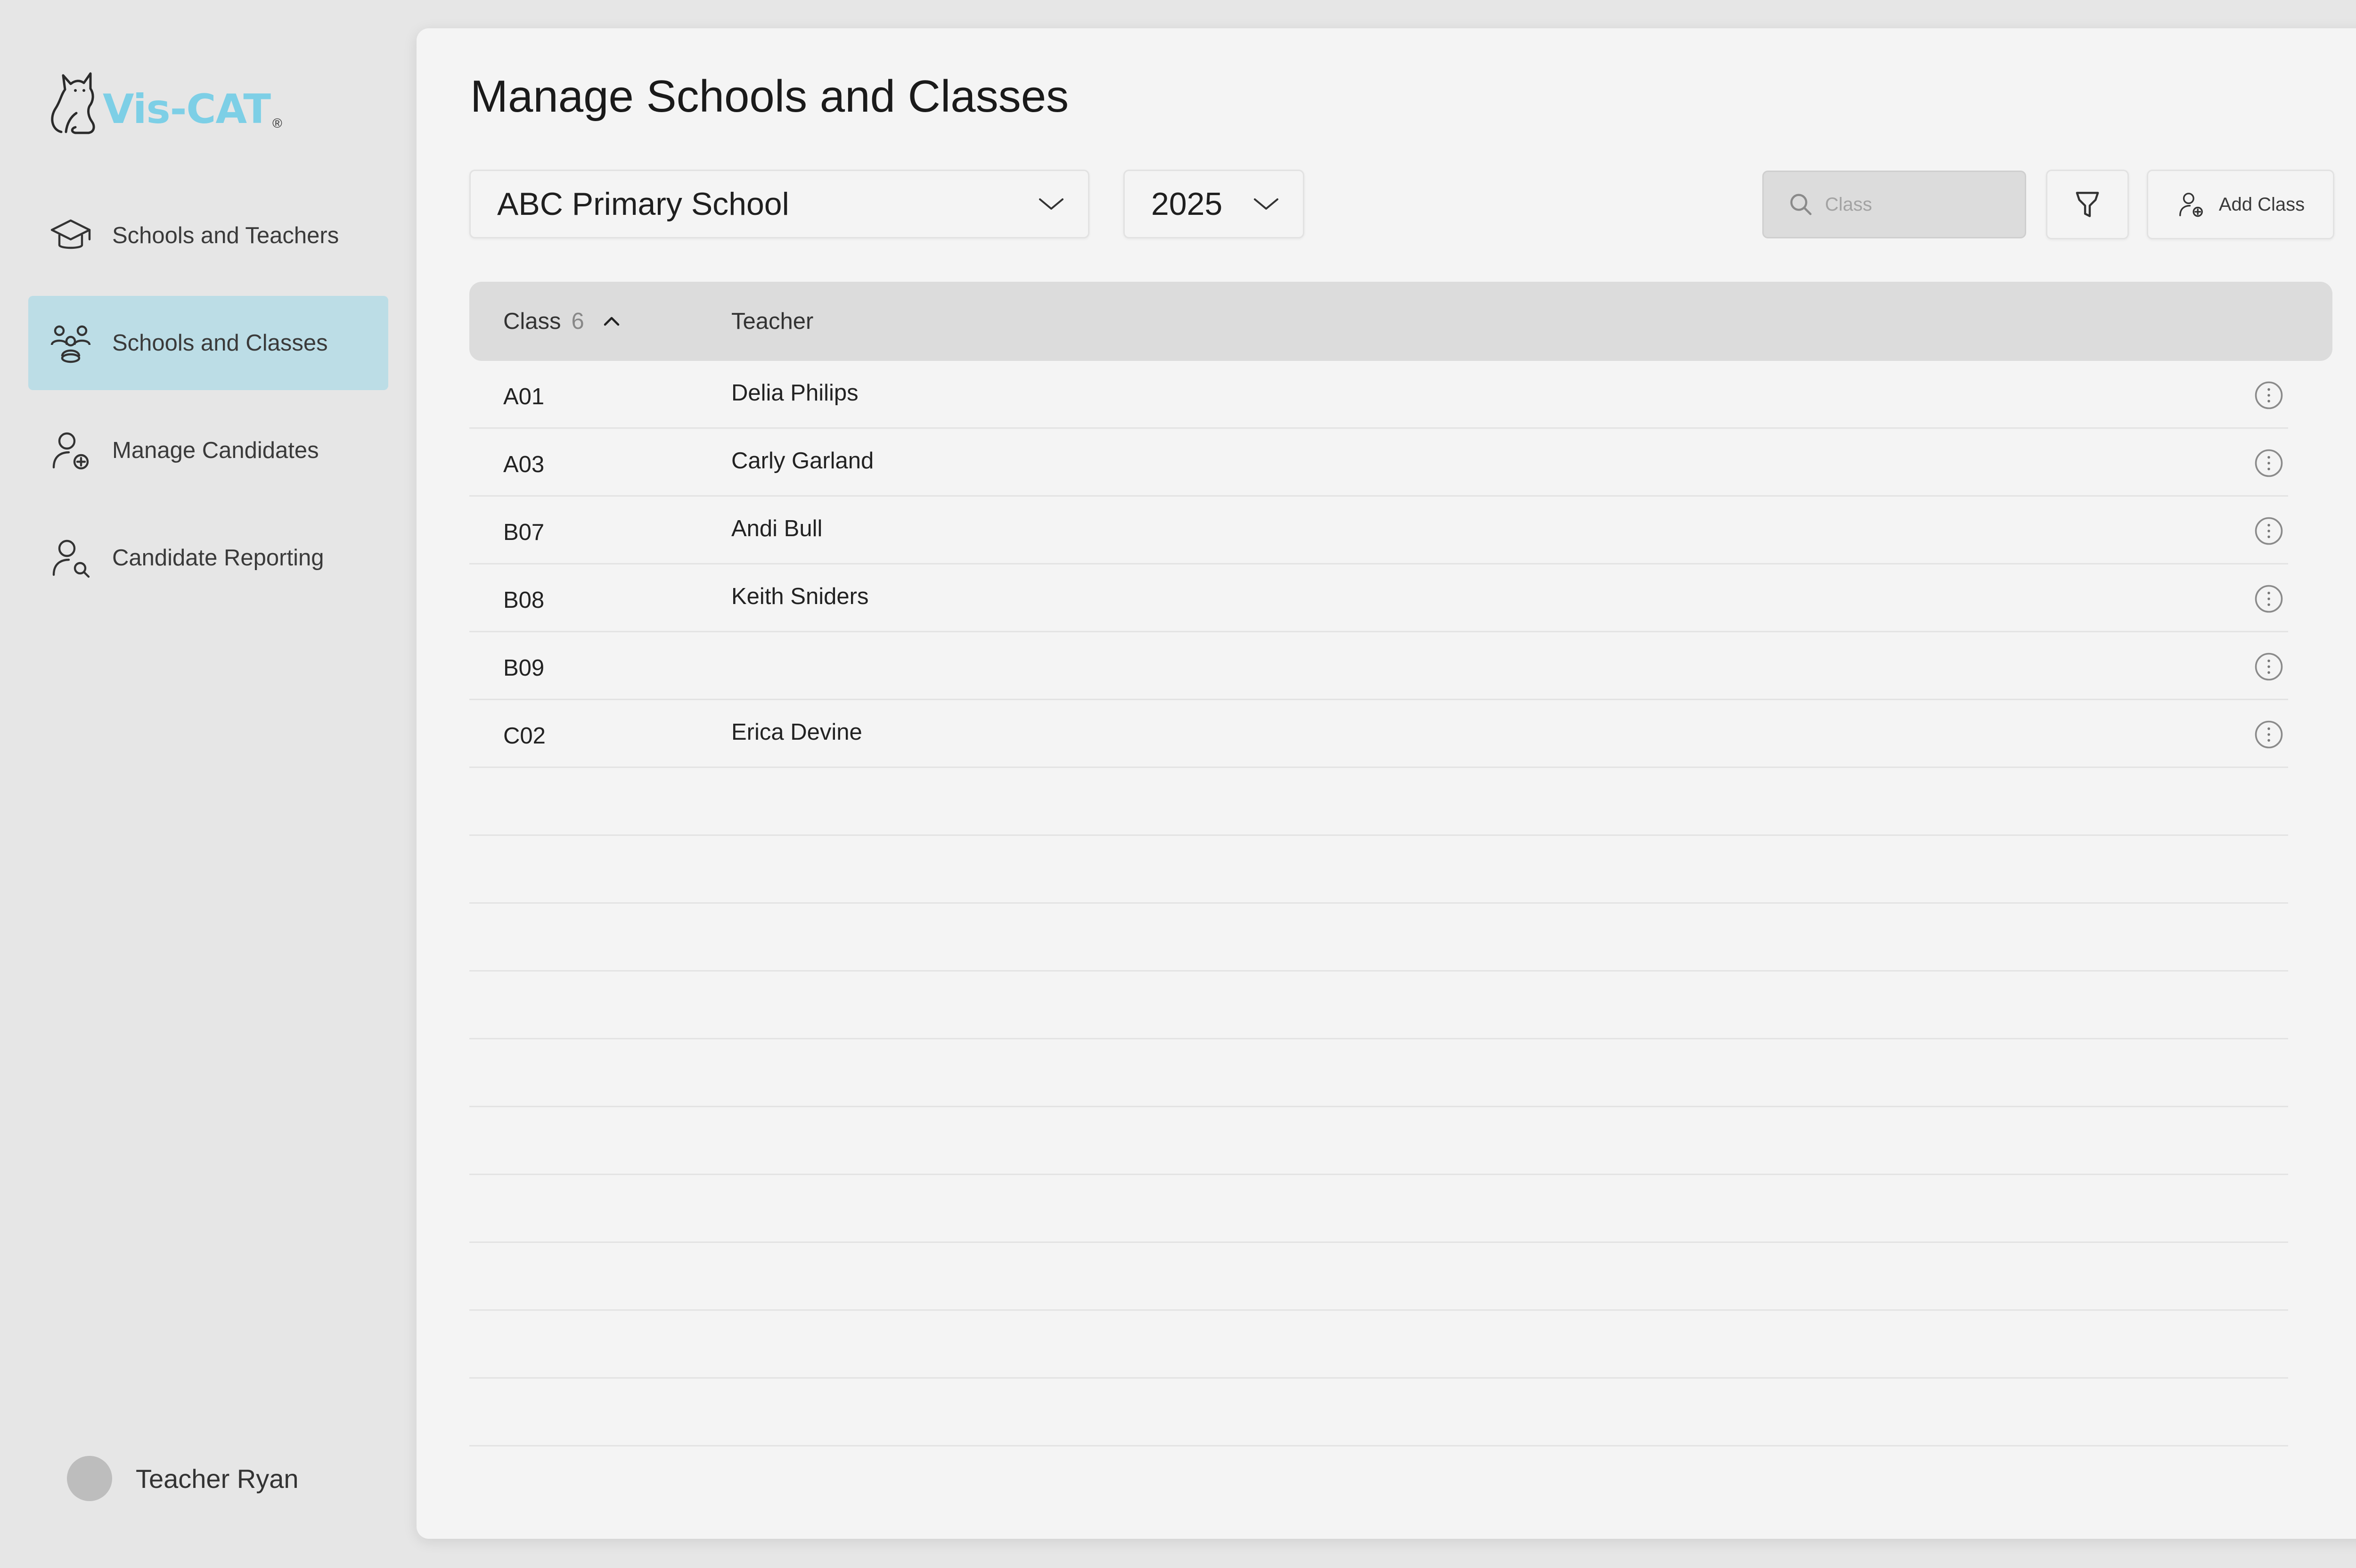  I want to click on school-select: ABC Primary School, so click(779, 204).